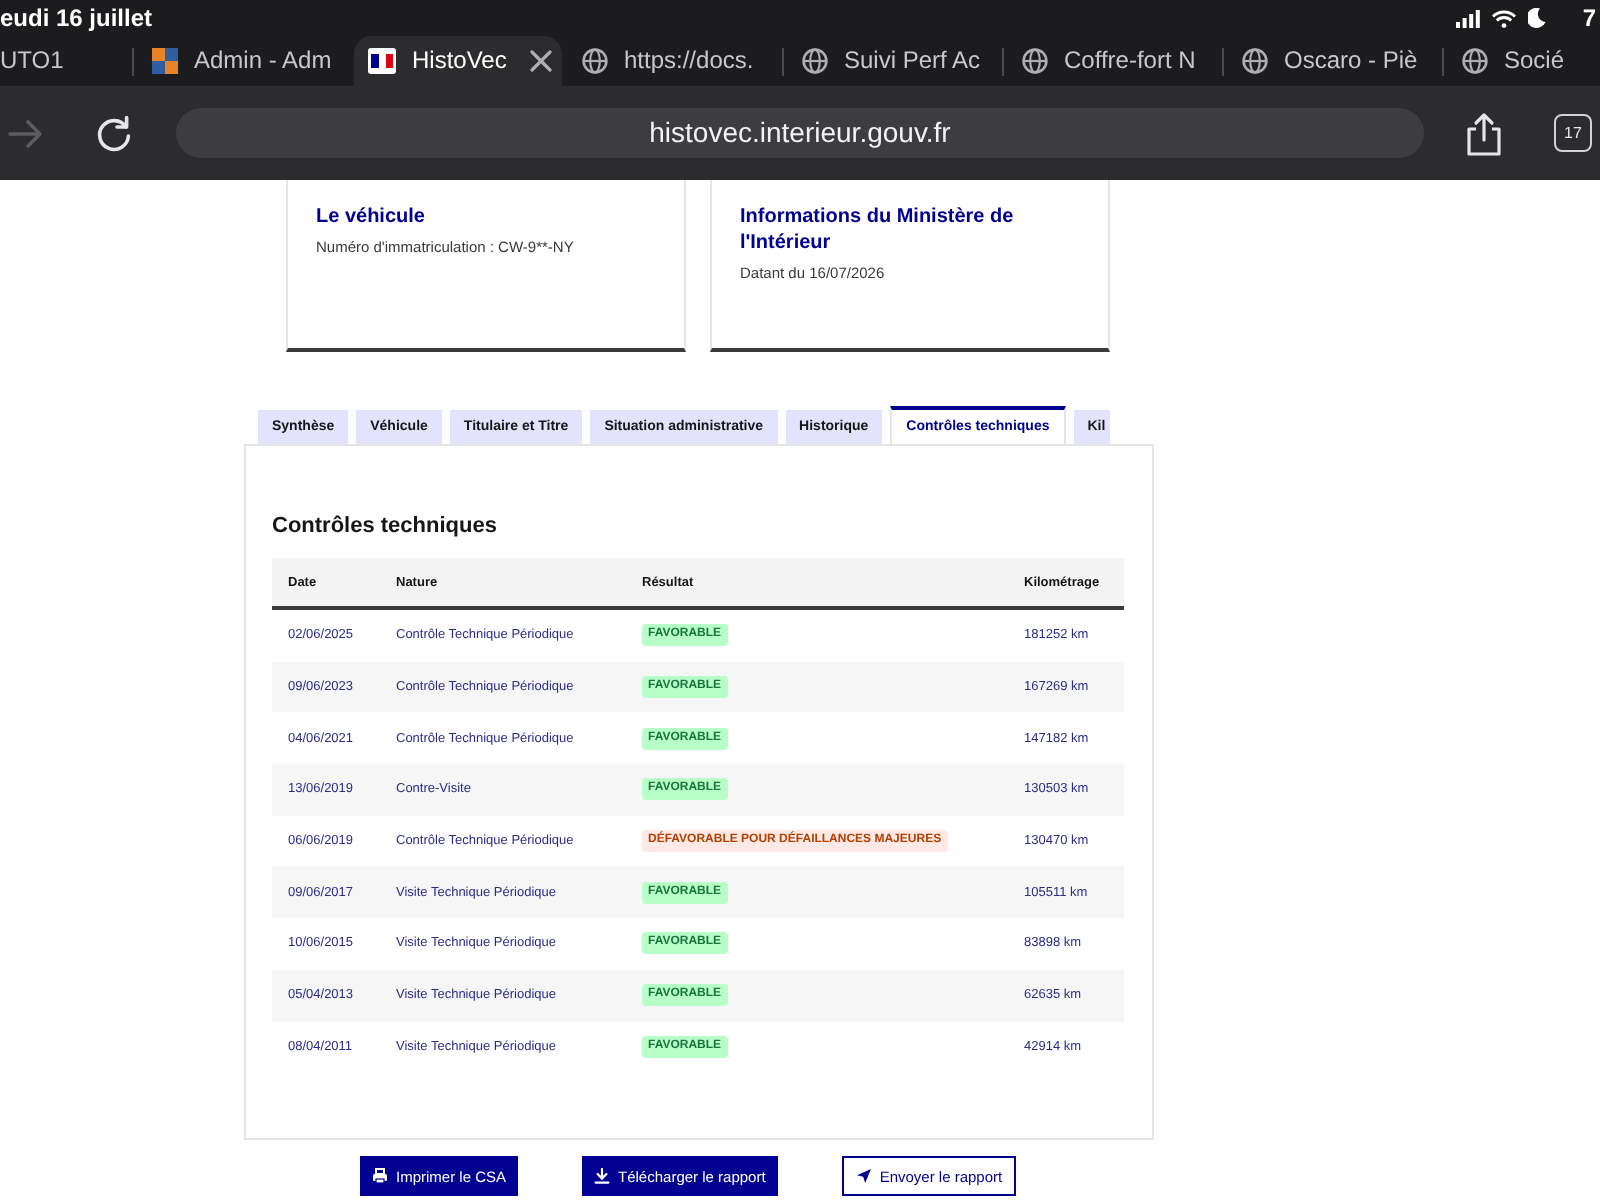  I want to click on wifi-icon, so click(1504, 18).